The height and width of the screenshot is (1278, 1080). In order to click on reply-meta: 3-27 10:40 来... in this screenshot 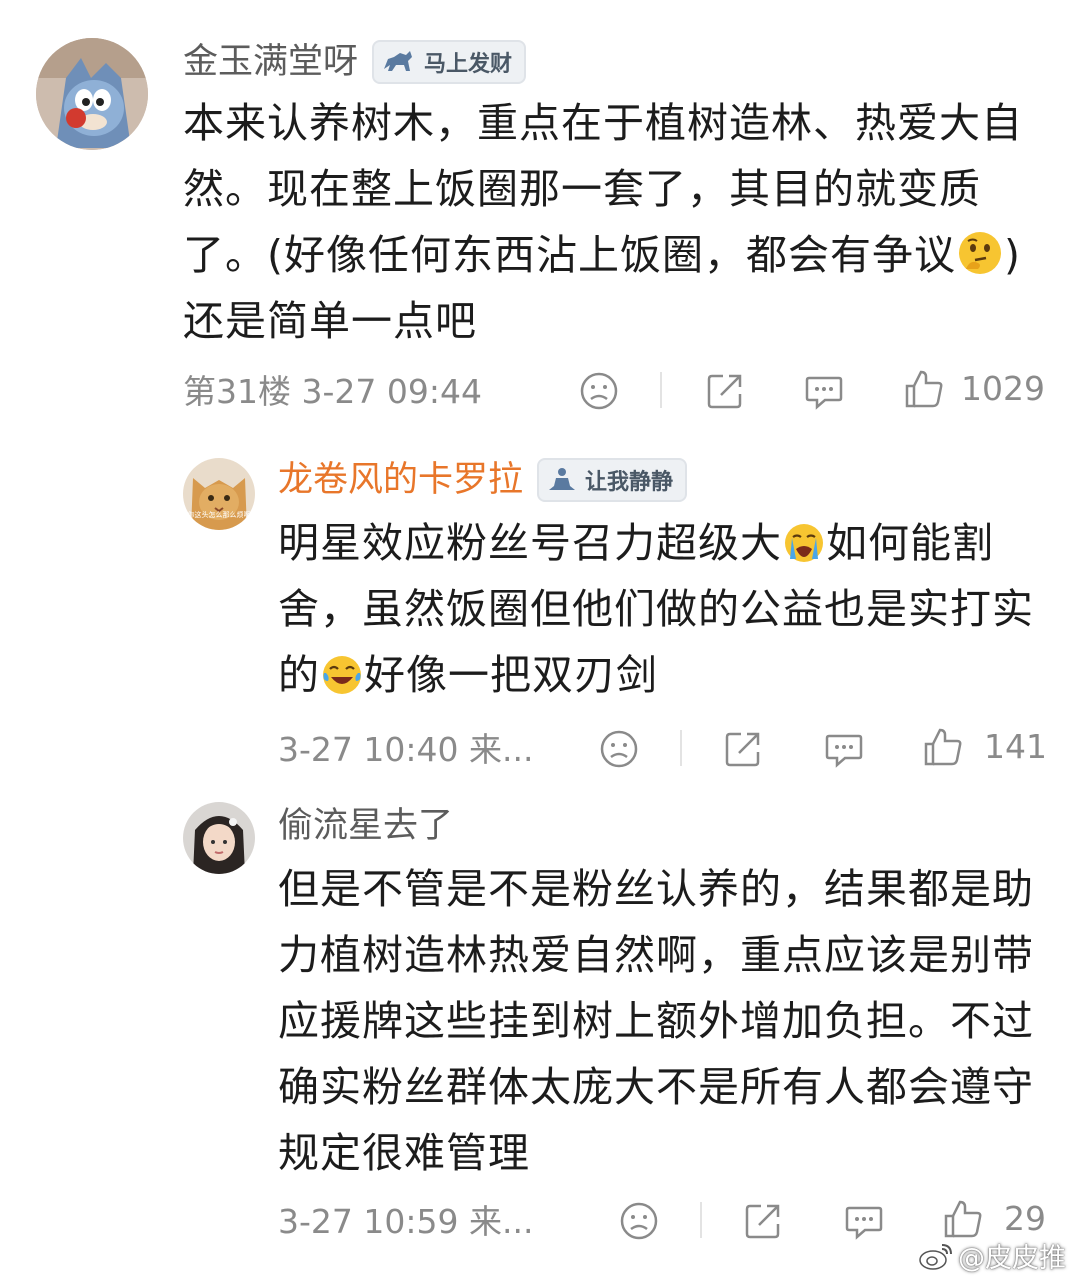, I will do `click(406, 749)`.